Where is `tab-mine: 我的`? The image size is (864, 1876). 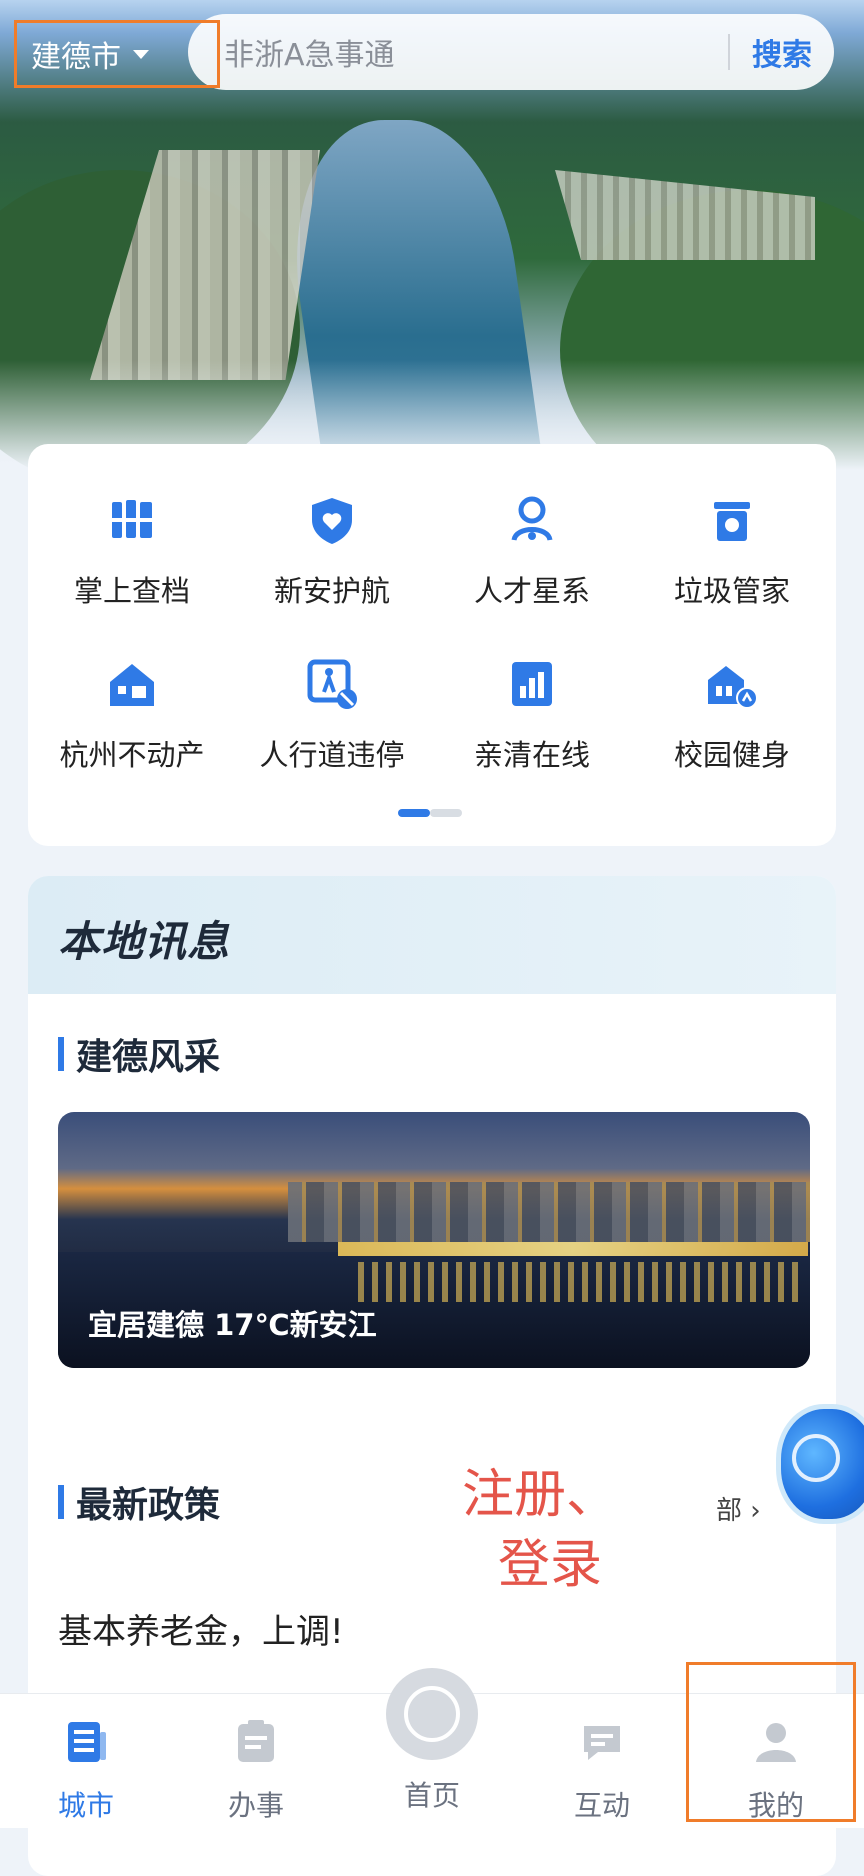 tab-mine: 我的 is located at coordinates (776, 1771).